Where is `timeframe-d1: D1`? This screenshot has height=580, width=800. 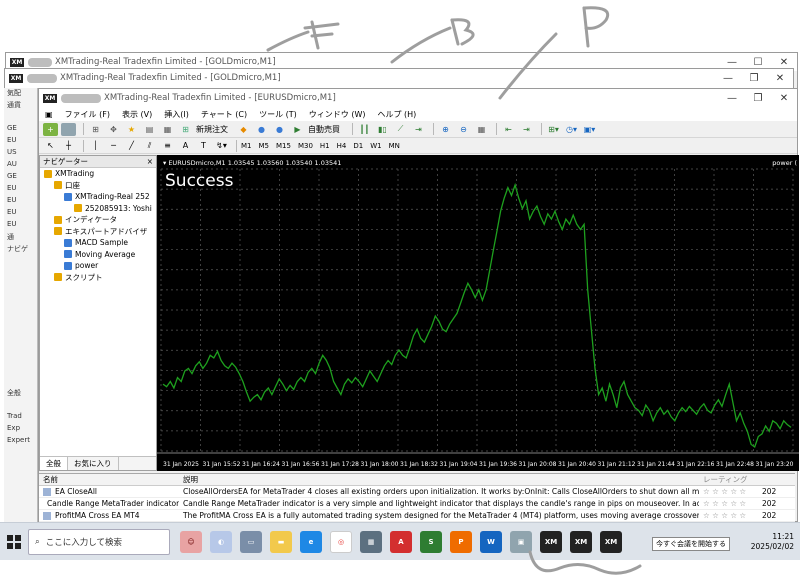
timeframe-d1: D1 is located at coordinates (358, 146).